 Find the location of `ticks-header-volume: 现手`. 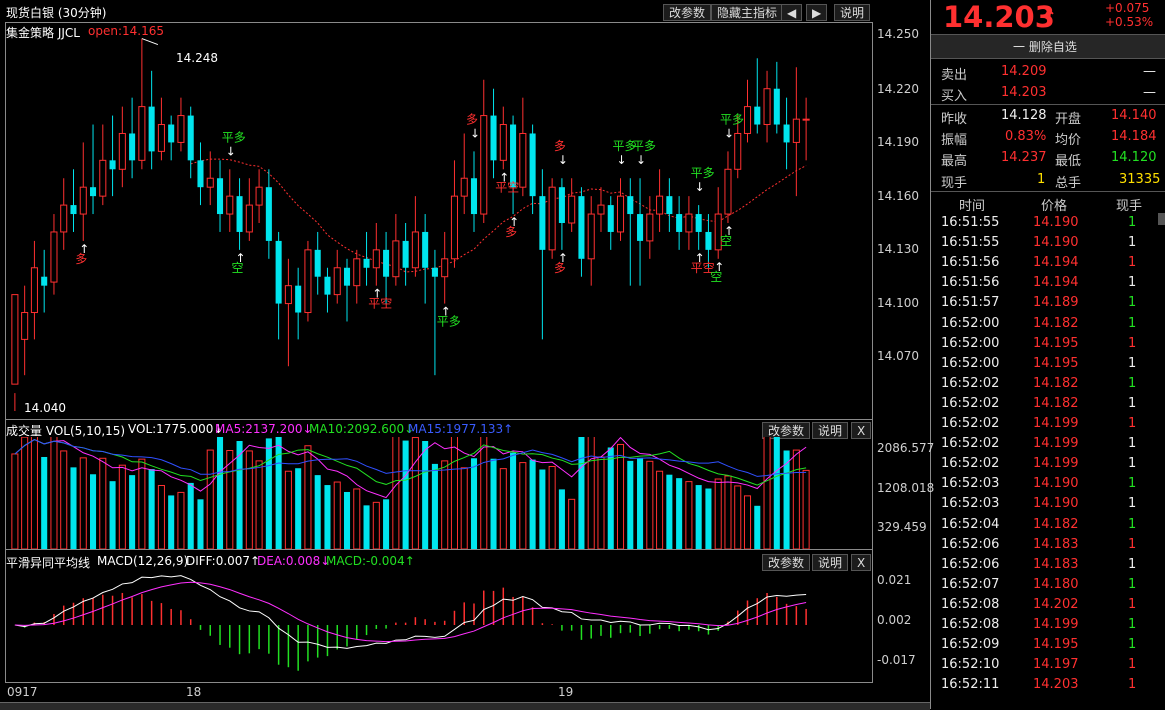

ticks-header-volume: 现手 is located at coordinates (1129, 206).